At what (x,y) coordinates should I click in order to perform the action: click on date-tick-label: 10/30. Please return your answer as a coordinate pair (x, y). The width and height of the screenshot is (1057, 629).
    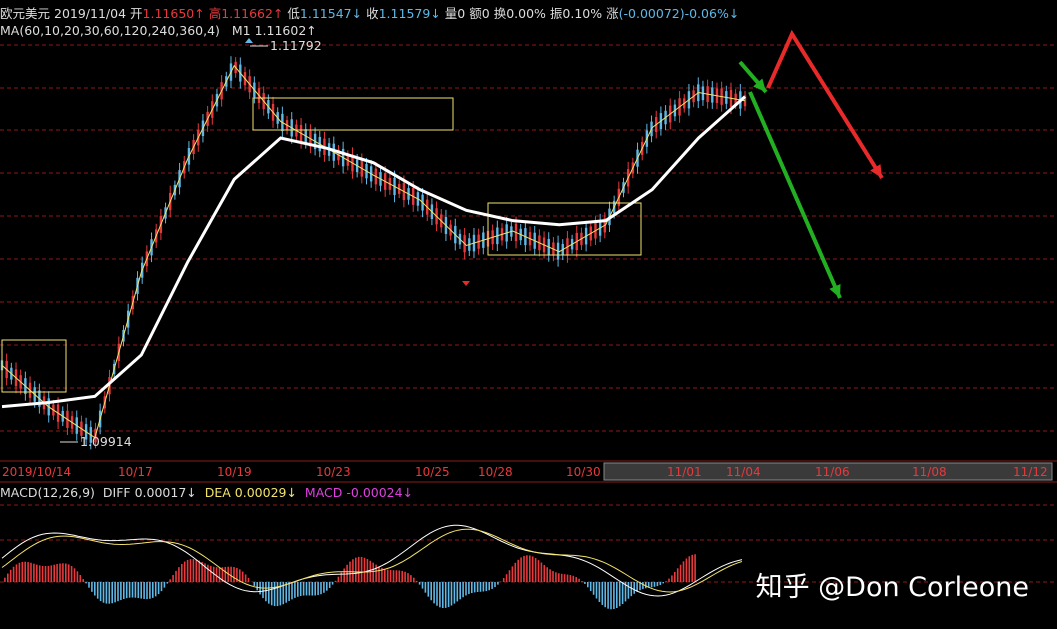
    Looking at the image, I should click on (583, 472).